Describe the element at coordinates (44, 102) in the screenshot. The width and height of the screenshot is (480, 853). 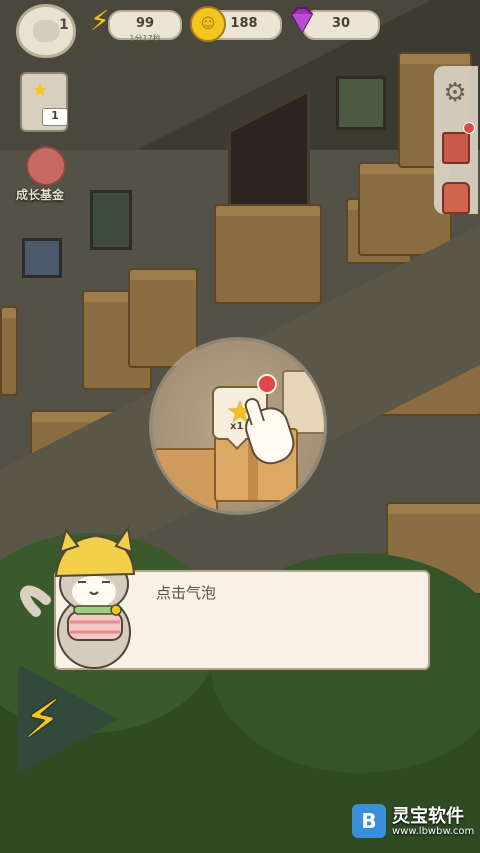
I see `task-list-button: ★ 1` at that location.